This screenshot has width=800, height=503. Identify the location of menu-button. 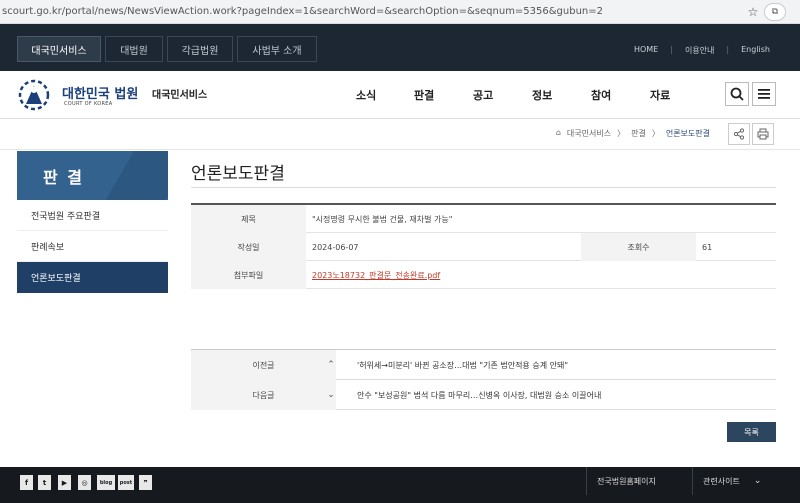
(764, 94).